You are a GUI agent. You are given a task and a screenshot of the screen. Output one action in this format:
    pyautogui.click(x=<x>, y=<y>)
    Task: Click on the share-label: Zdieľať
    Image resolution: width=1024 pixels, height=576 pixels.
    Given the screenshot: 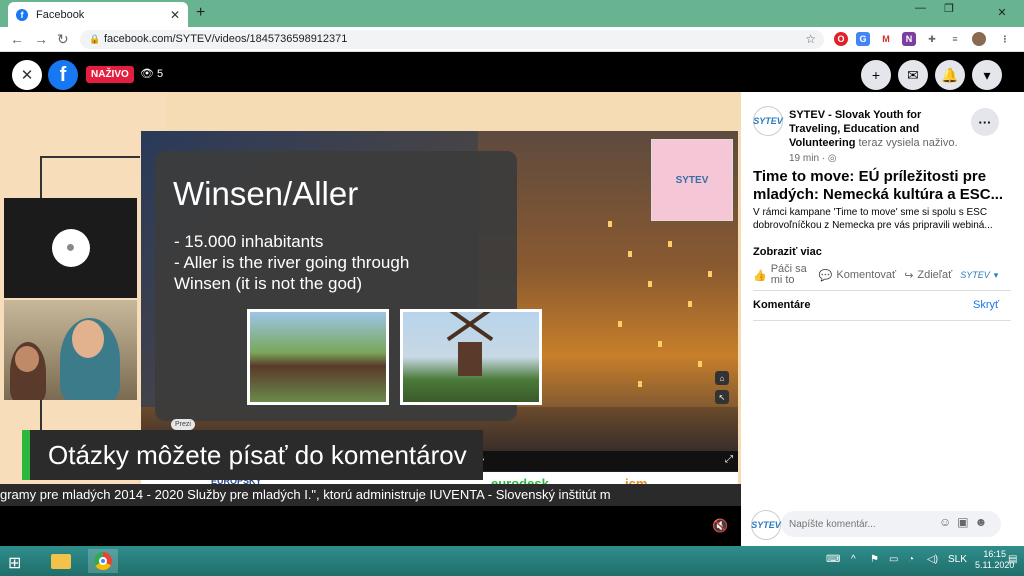 What is the action you would take?
    pyautogui.click(x=935, y=275)
    